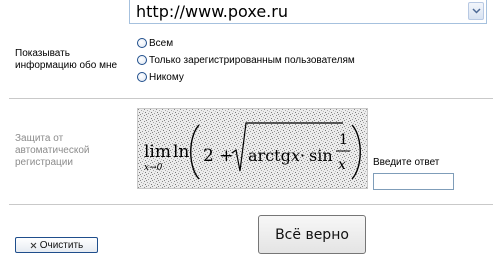  I want to click on privacy-label: Показывать информацию обо мне, so click(66, 60).